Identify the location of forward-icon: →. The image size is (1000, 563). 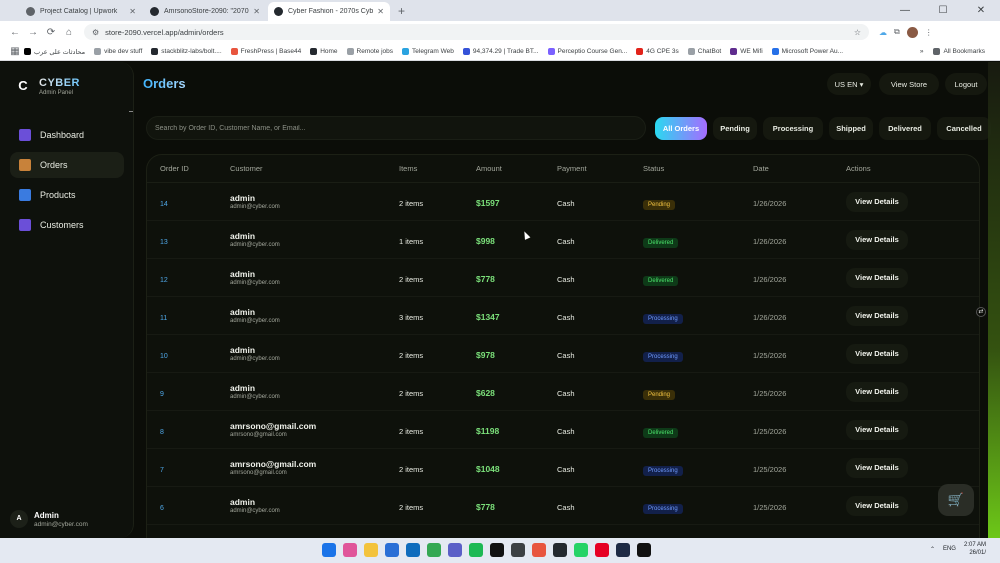
(33, 32).